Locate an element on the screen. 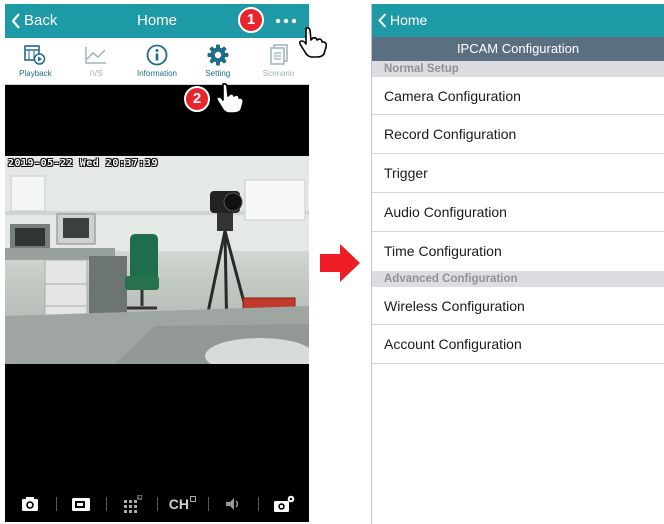 The image size is (664, 524). scenario-icon is located at coordinates (278, 54).